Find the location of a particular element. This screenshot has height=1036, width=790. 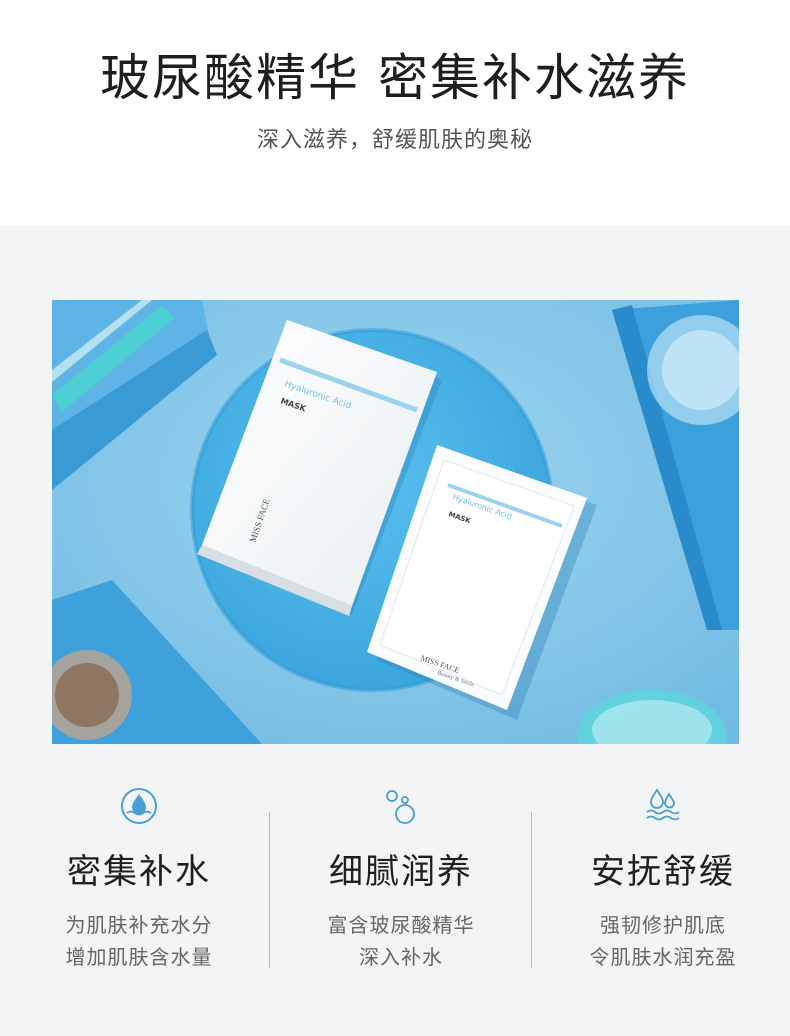

water-waves-icon is located at coordinates (661, 806).